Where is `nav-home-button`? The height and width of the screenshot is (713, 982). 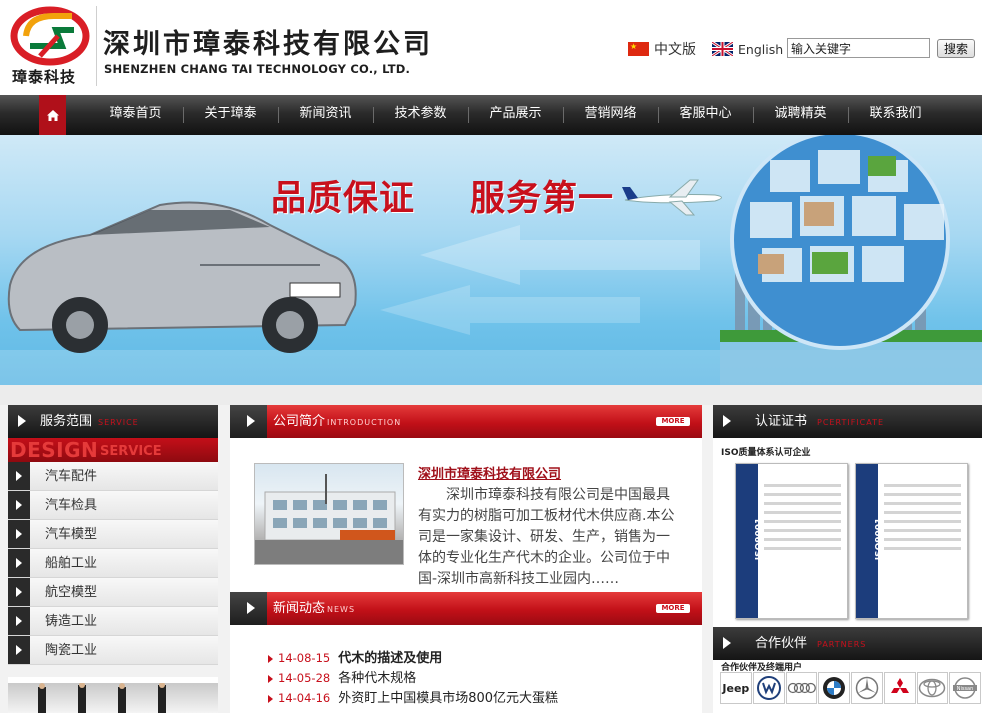
nav-home-button is located at coordinates (52, 115).